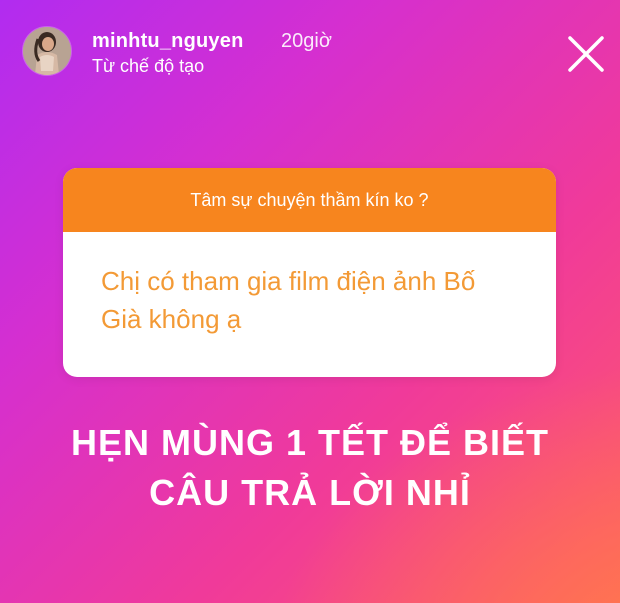  What do you see at coordinates (310, 468) in the screenshot?
I see `answer-caption: HẸN MÙNG 1 TẾT ĐỂ BIẾT CÂU TRẢ LỜI NHỈ` at bounding box center [310, 468].